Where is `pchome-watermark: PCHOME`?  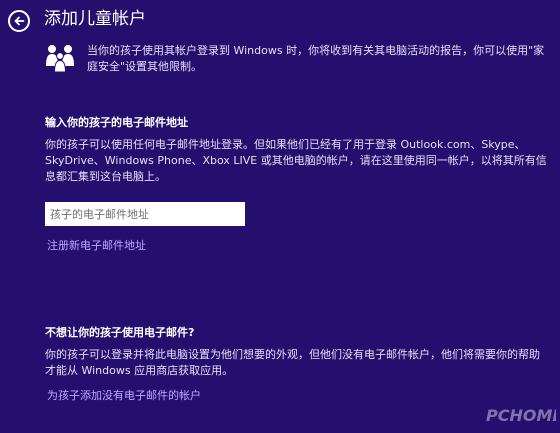
pchome-watermark: PCHOME is located at coordinates (522, 414).